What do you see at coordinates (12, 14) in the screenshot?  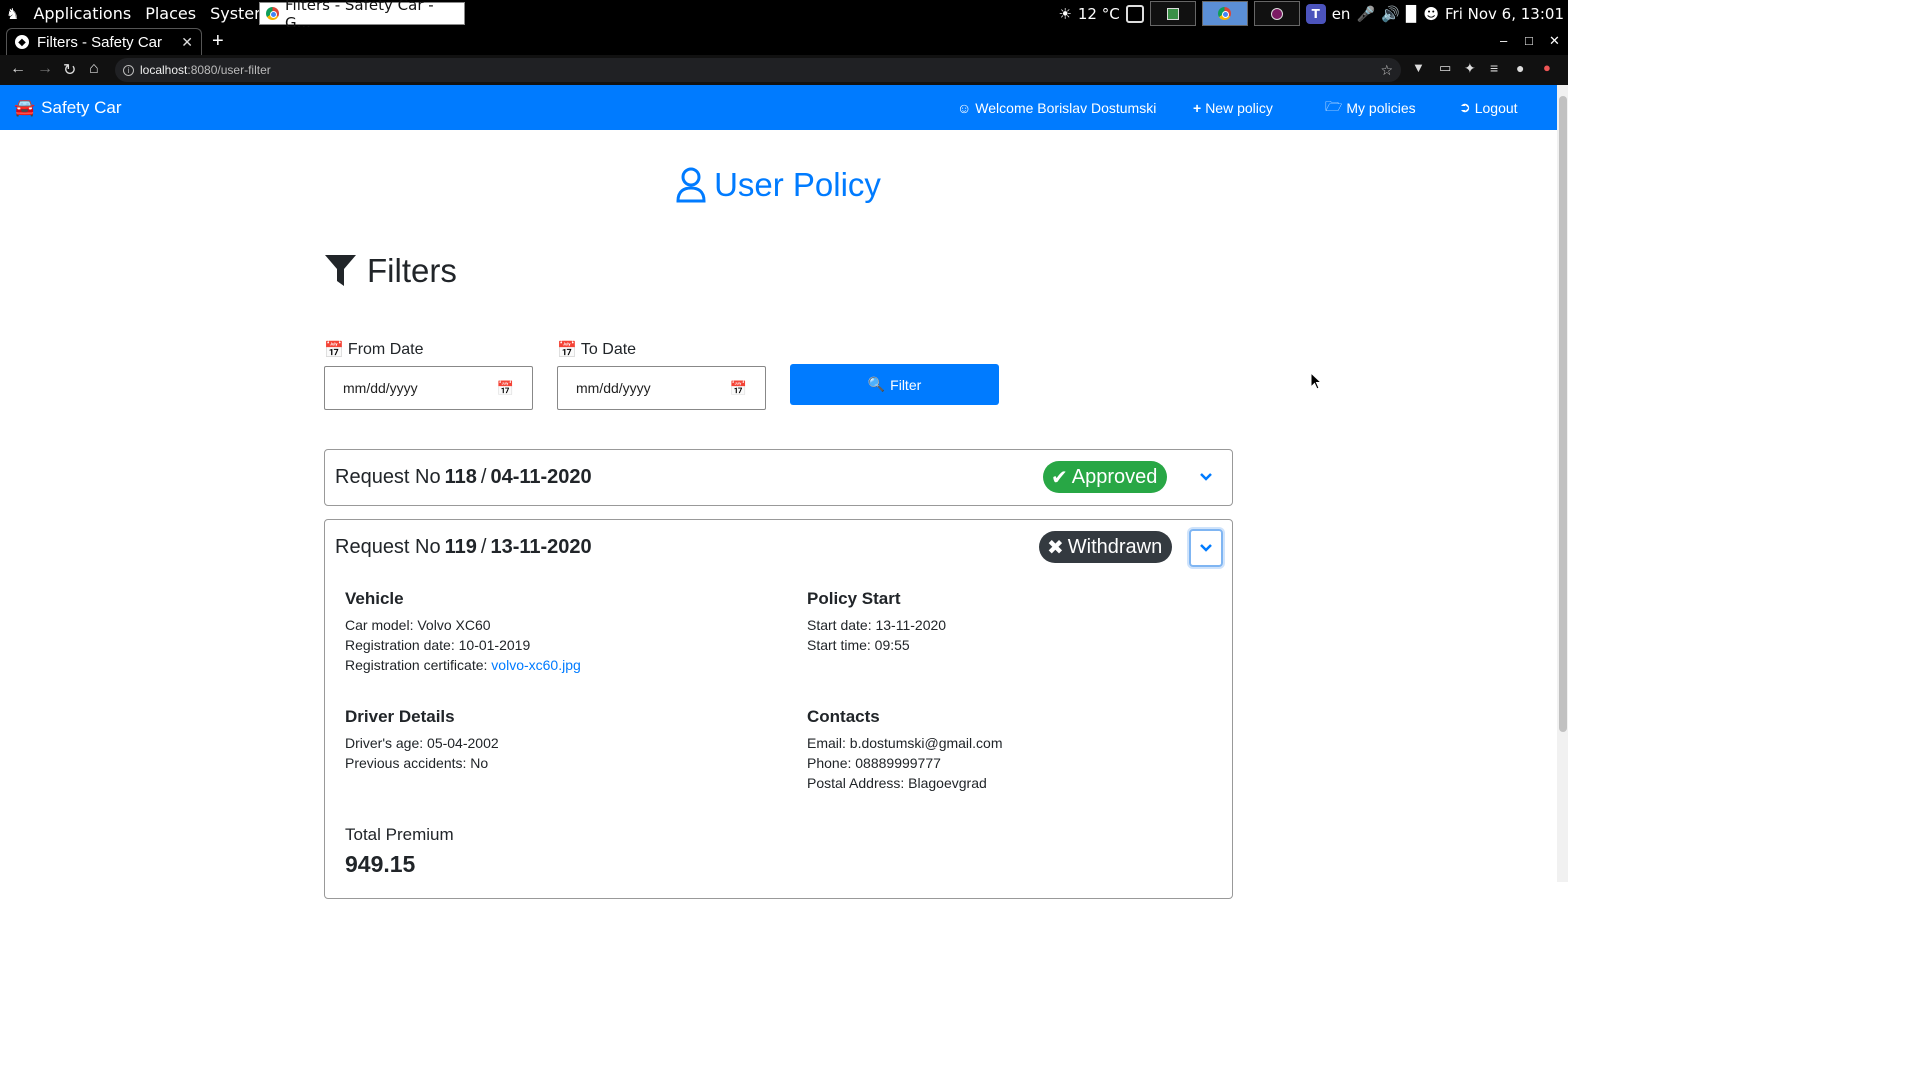 I see `gnome-foot-icon: ♞` at bounding box center [12, 14].